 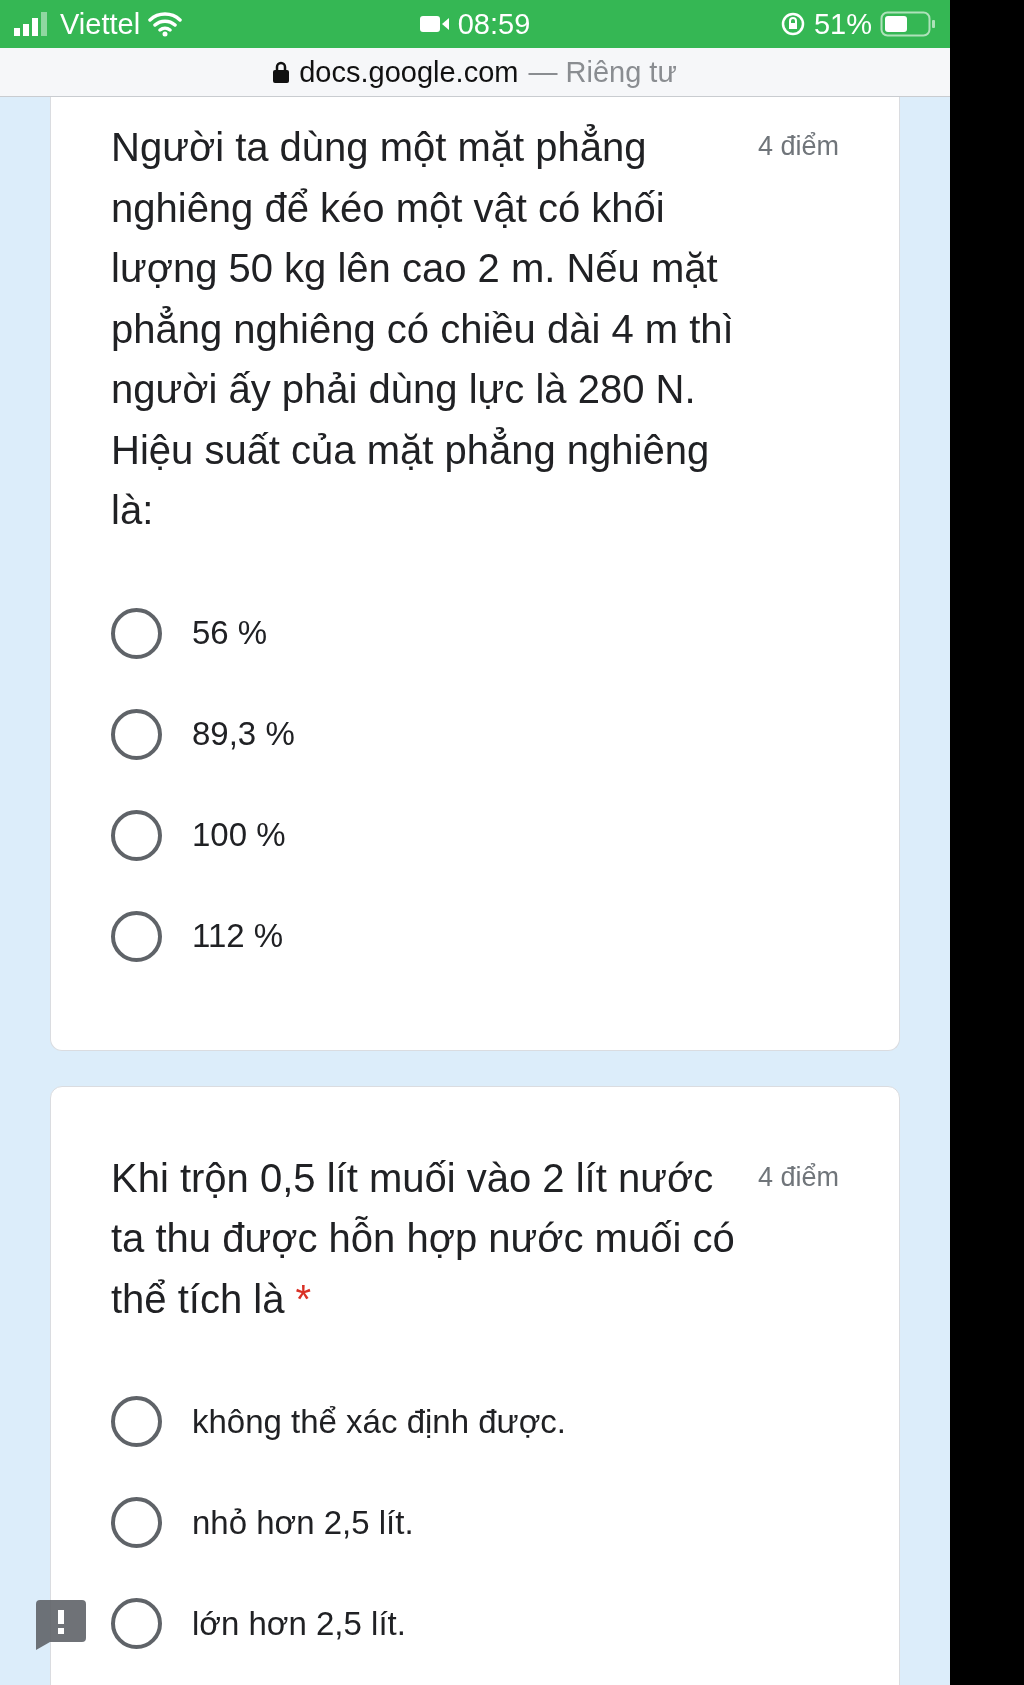 I want to click on lock-icon, so click(x=281, y=72).